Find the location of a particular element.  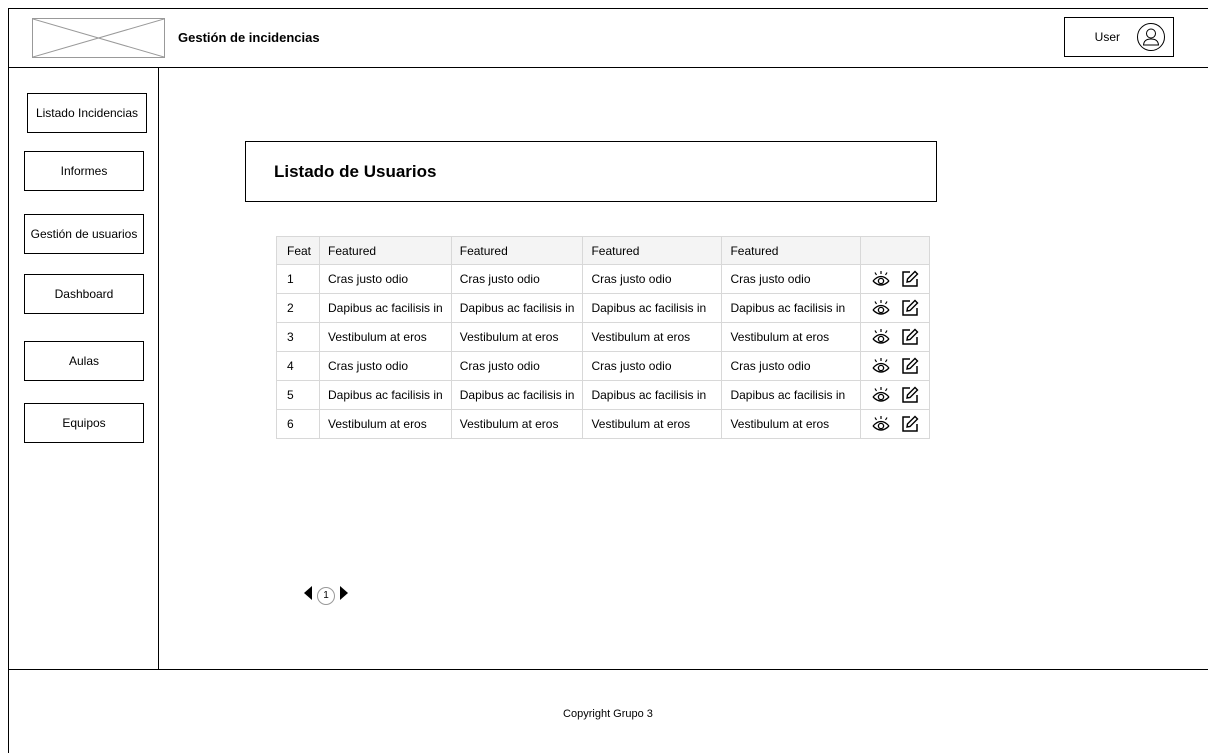

footer: Copyright Grupo 3 is located at coordinates (608, 711).